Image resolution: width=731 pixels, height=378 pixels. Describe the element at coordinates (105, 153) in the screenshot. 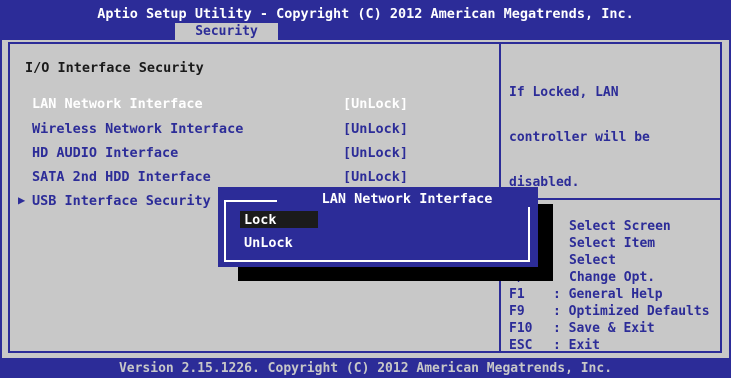

I see `setting-hd-audio-interface: HD AUDIO Interface` at that location.